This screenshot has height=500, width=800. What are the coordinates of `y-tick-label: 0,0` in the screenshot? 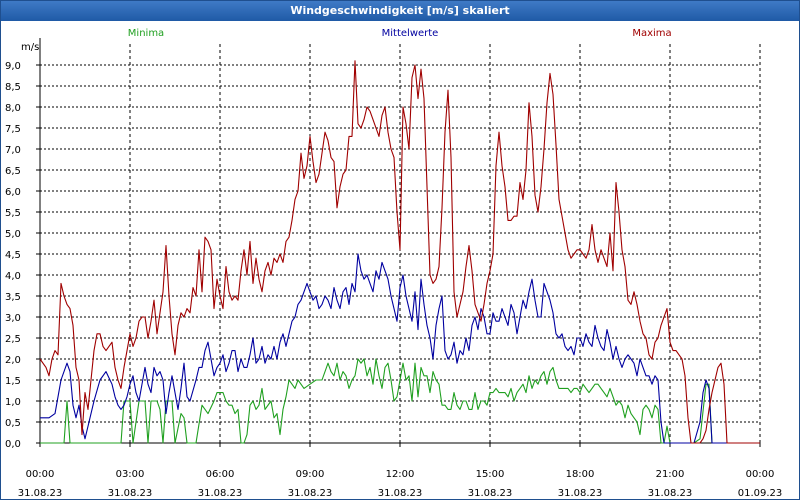 It's located at (13, 444).